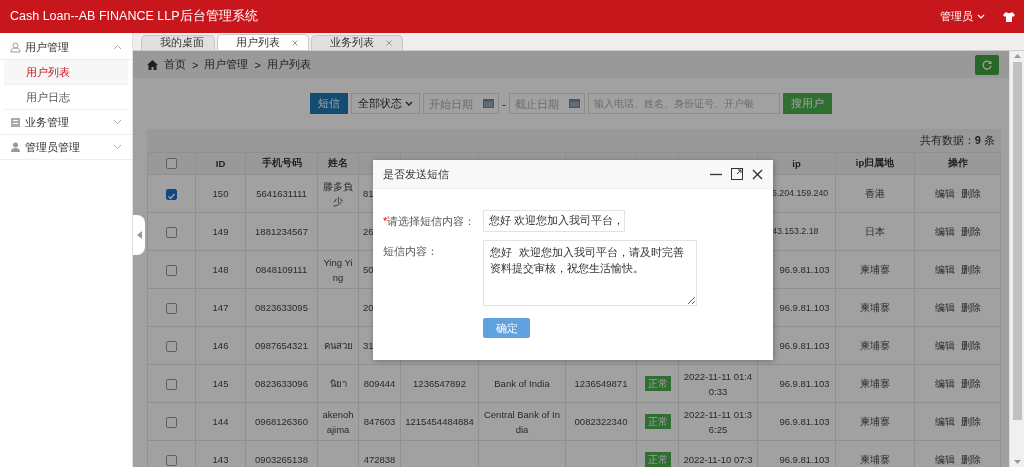 The height and width of the screenshot is (467, 1024). What do you see at coordinates (220, 231) in the screenshot?
I see `table-cell: 149` at bounding box center [220, 231].